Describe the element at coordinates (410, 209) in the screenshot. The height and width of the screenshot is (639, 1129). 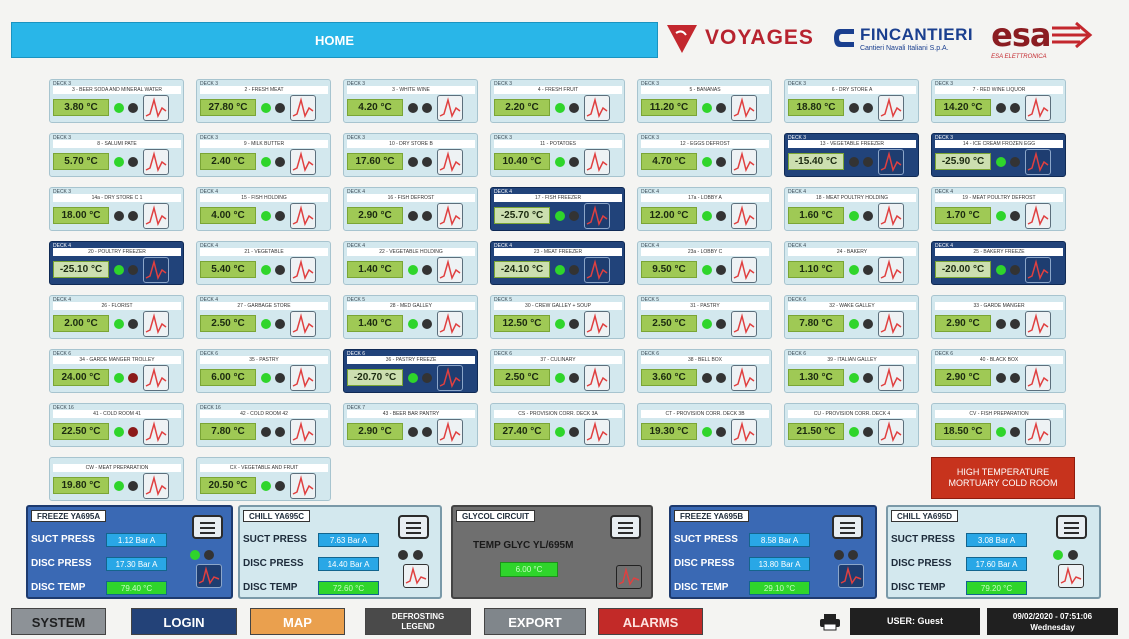
I see `cold-room-tile: DECK 4 16 - FISH DEFROST 2.90 °C` at that location.